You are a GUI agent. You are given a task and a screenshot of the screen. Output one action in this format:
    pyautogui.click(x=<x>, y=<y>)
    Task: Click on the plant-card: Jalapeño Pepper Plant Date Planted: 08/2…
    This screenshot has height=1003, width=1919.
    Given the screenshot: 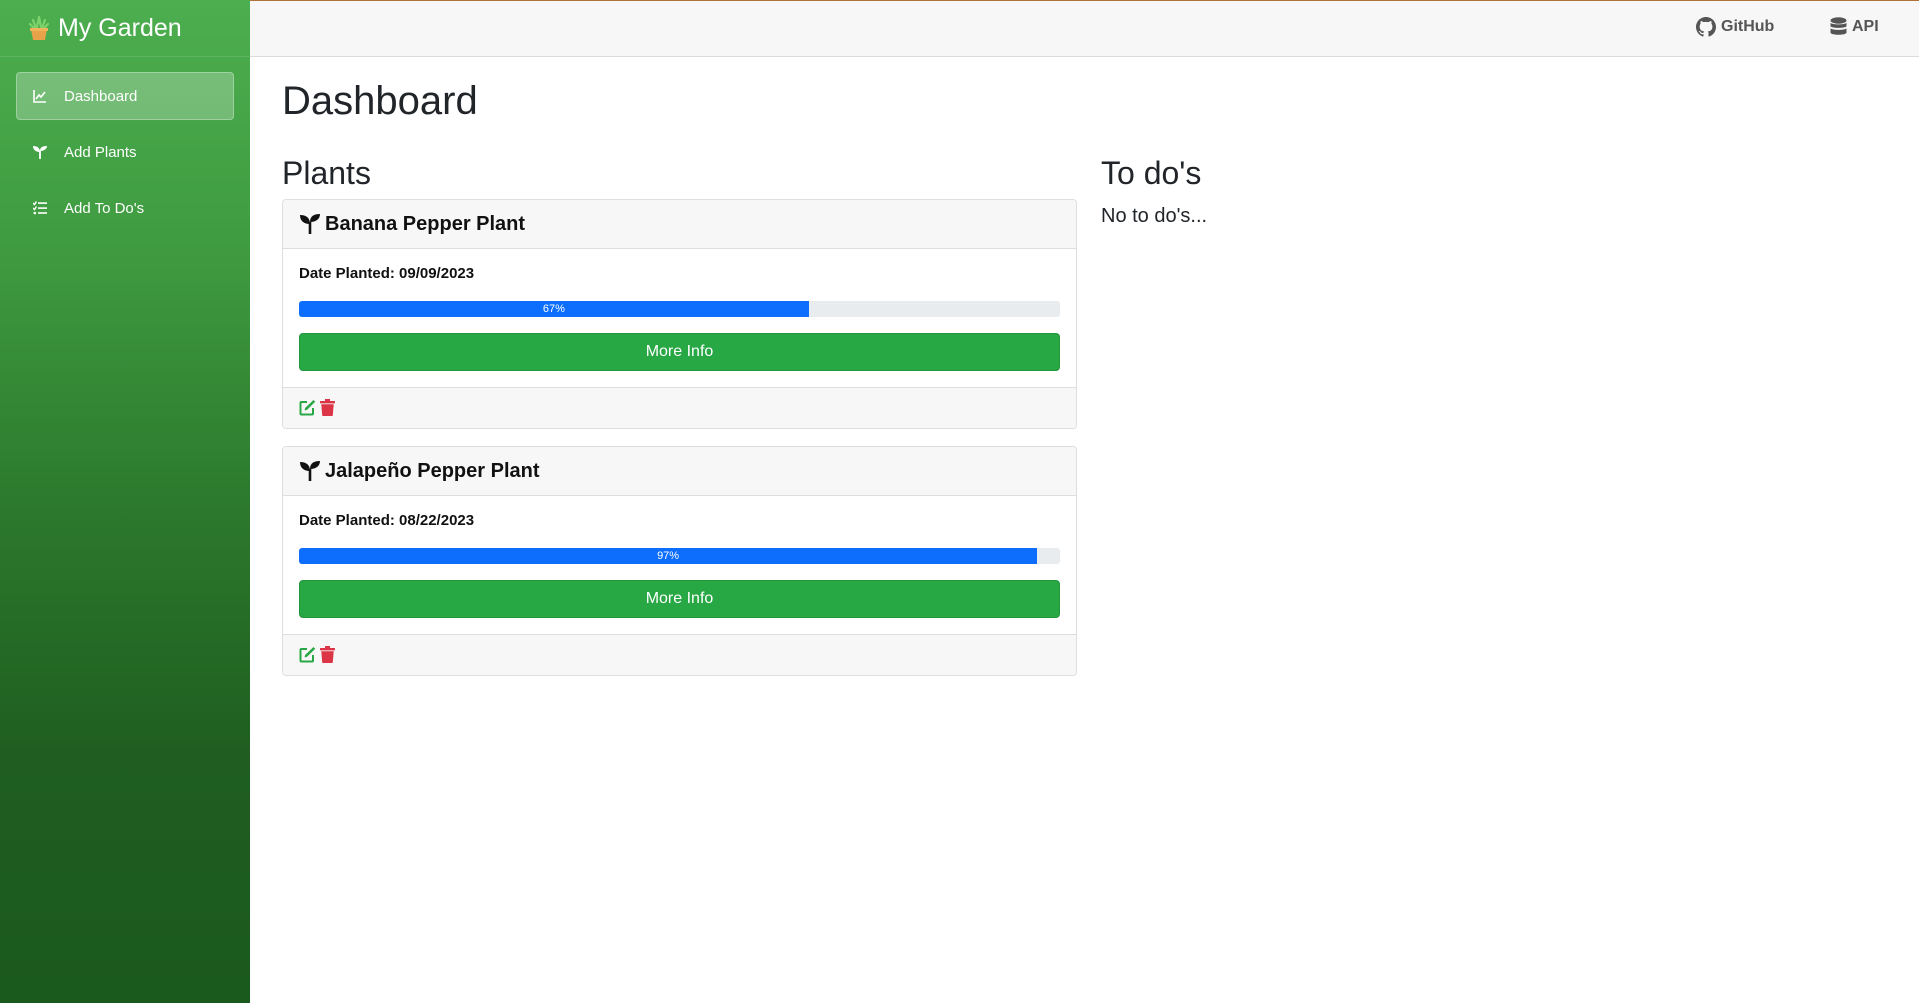 What is the action you would take?
    pyautogui.click(x=679, y=561)
    